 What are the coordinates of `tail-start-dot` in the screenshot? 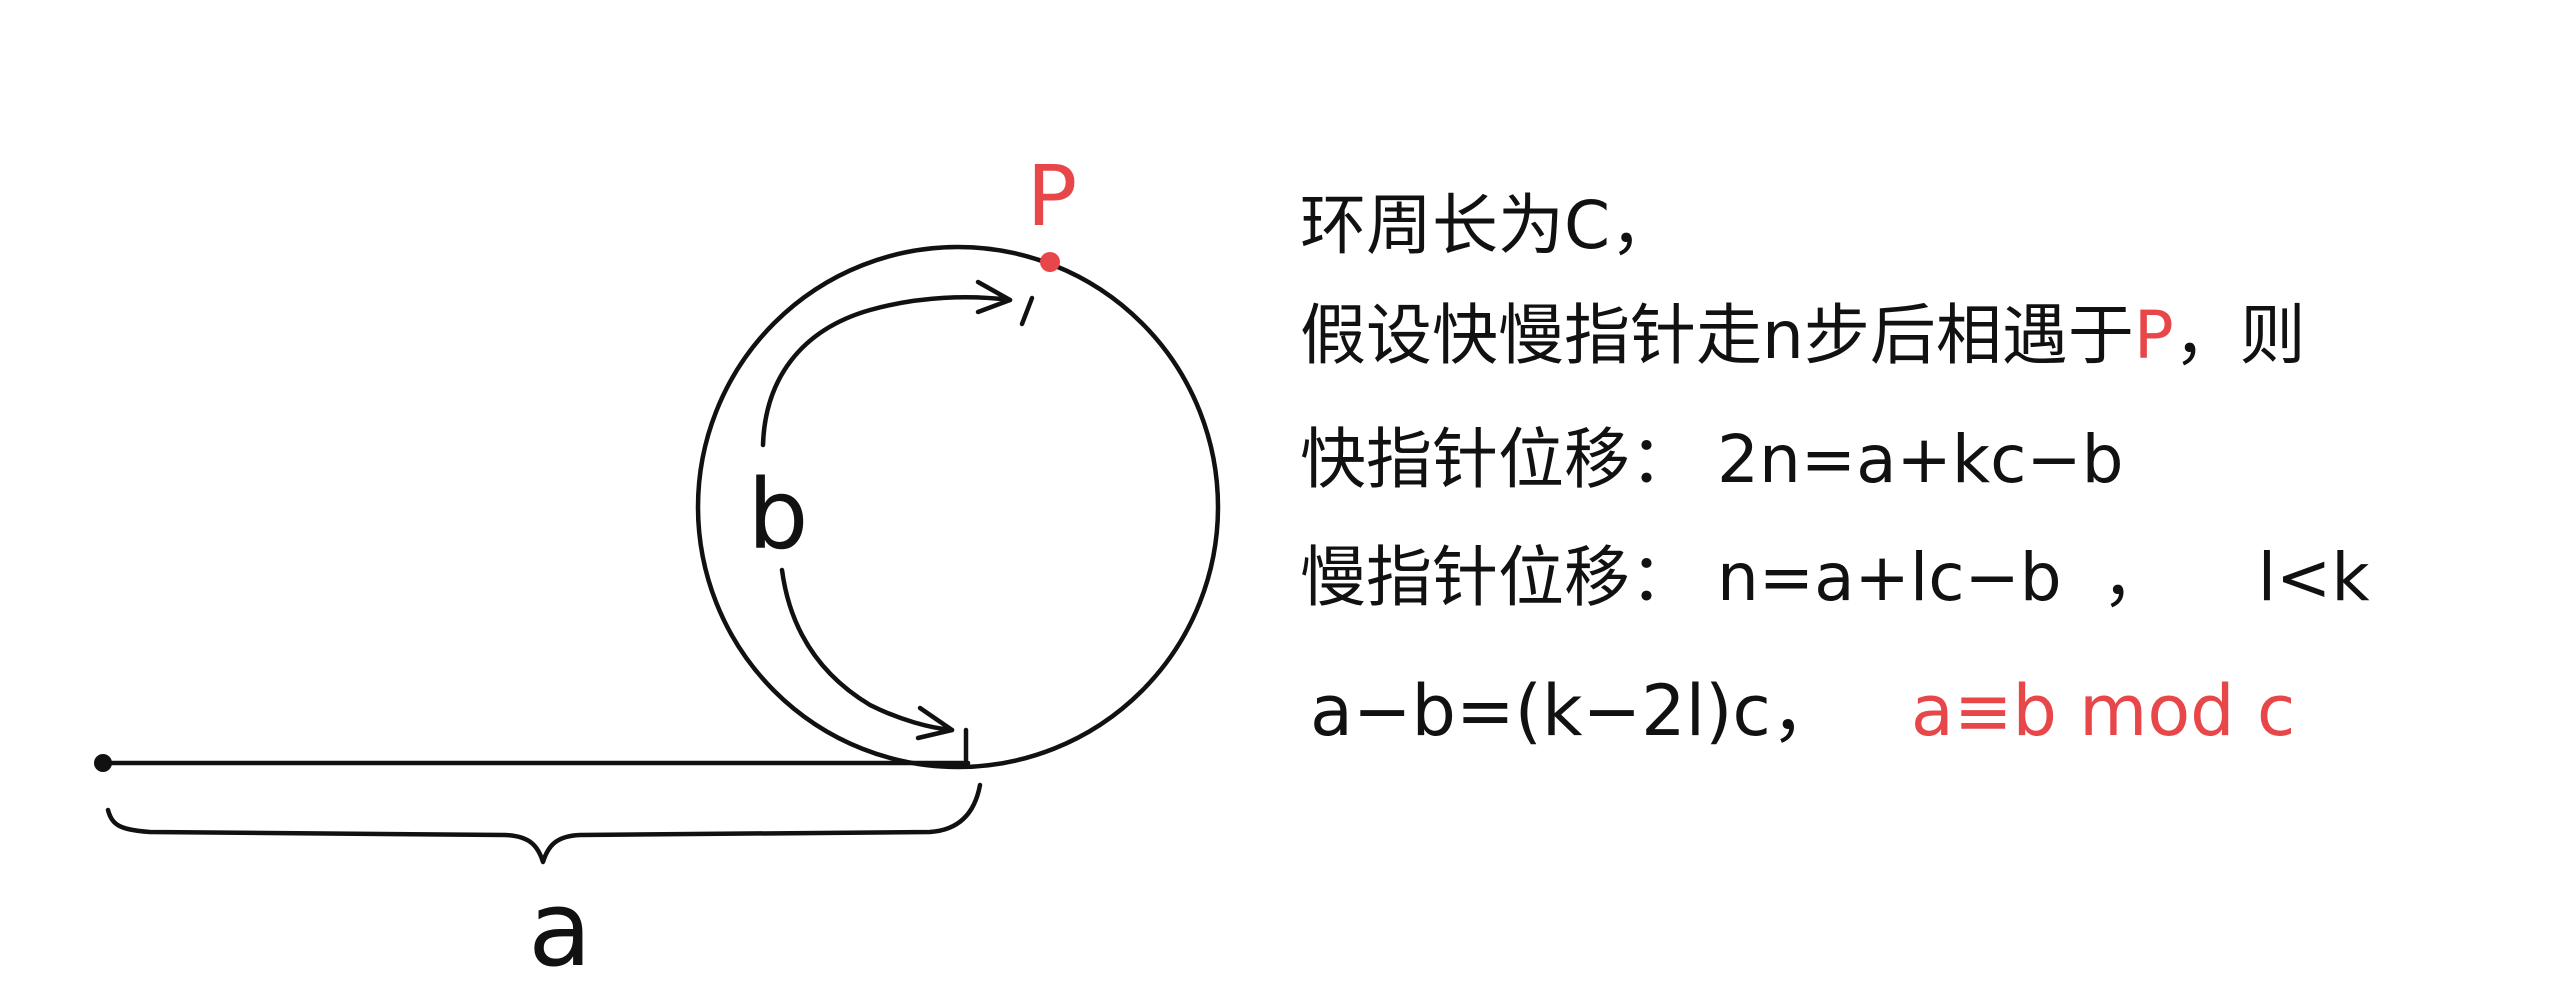 It's located at (103, 763).